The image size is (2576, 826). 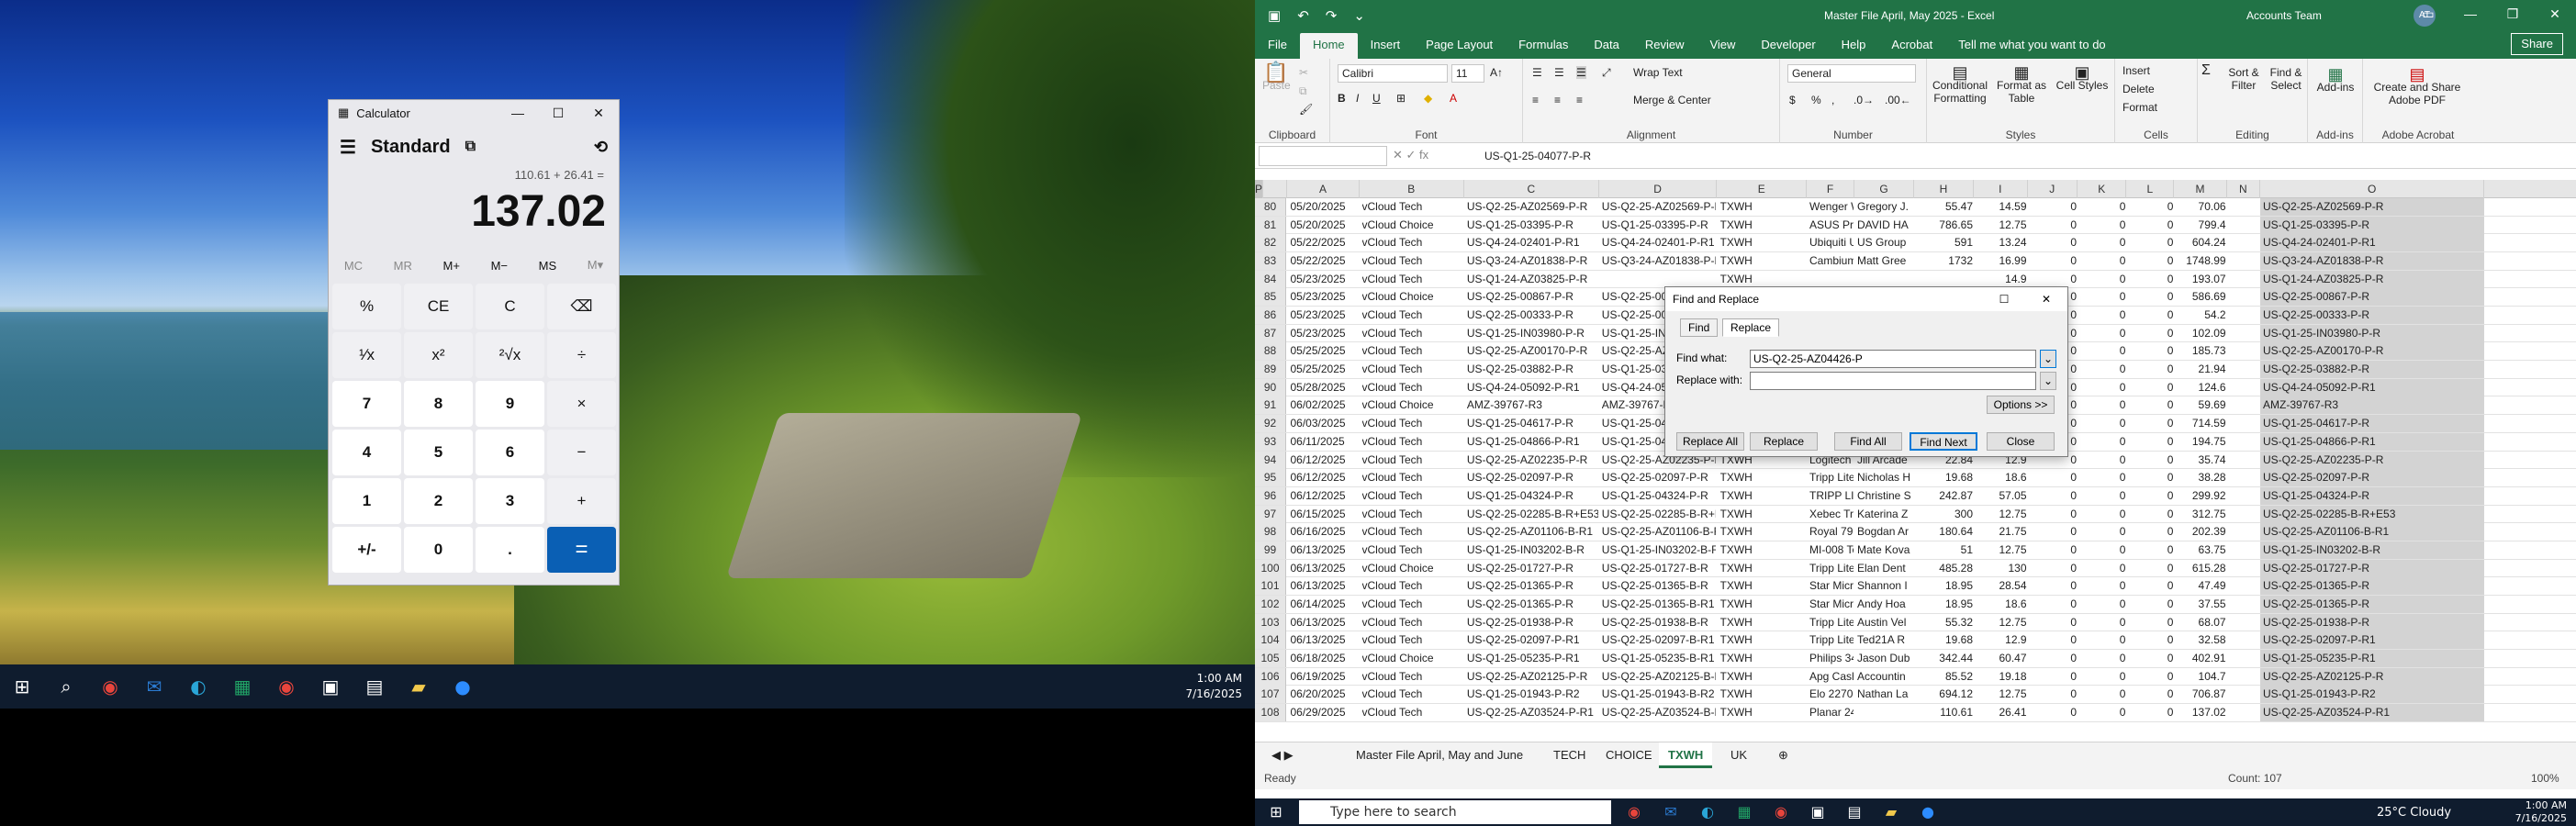 What do you see at coordinates (1323, 156) in the screenshot?
I see `name-box` at bounding box center [1323, 156].